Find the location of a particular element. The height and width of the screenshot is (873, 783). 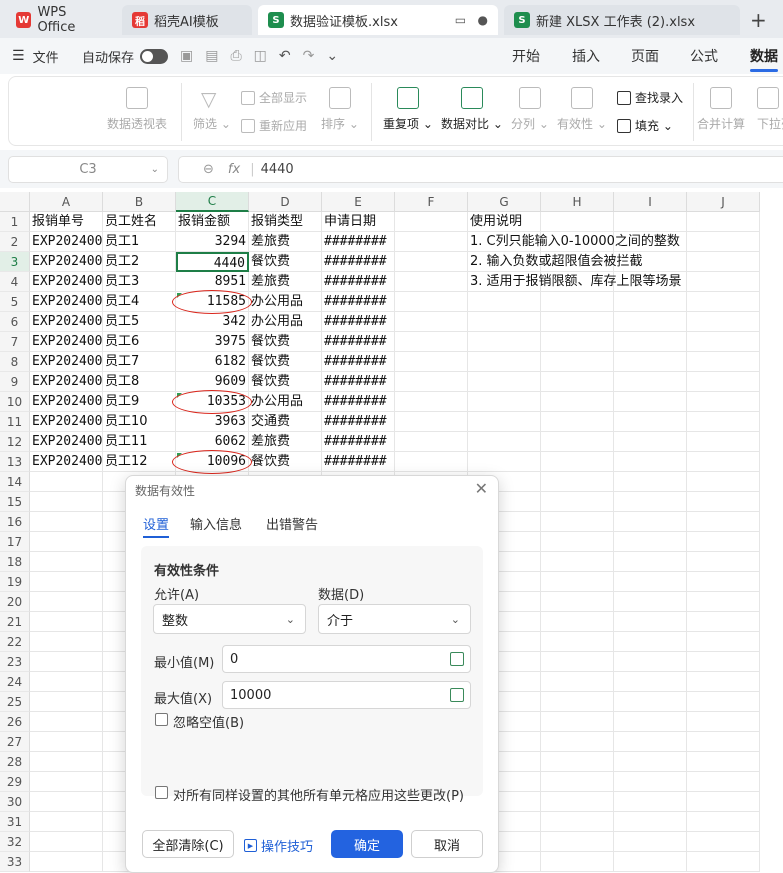

clear-all-button: 全部清除(C) is located at coordinates (188, 844).